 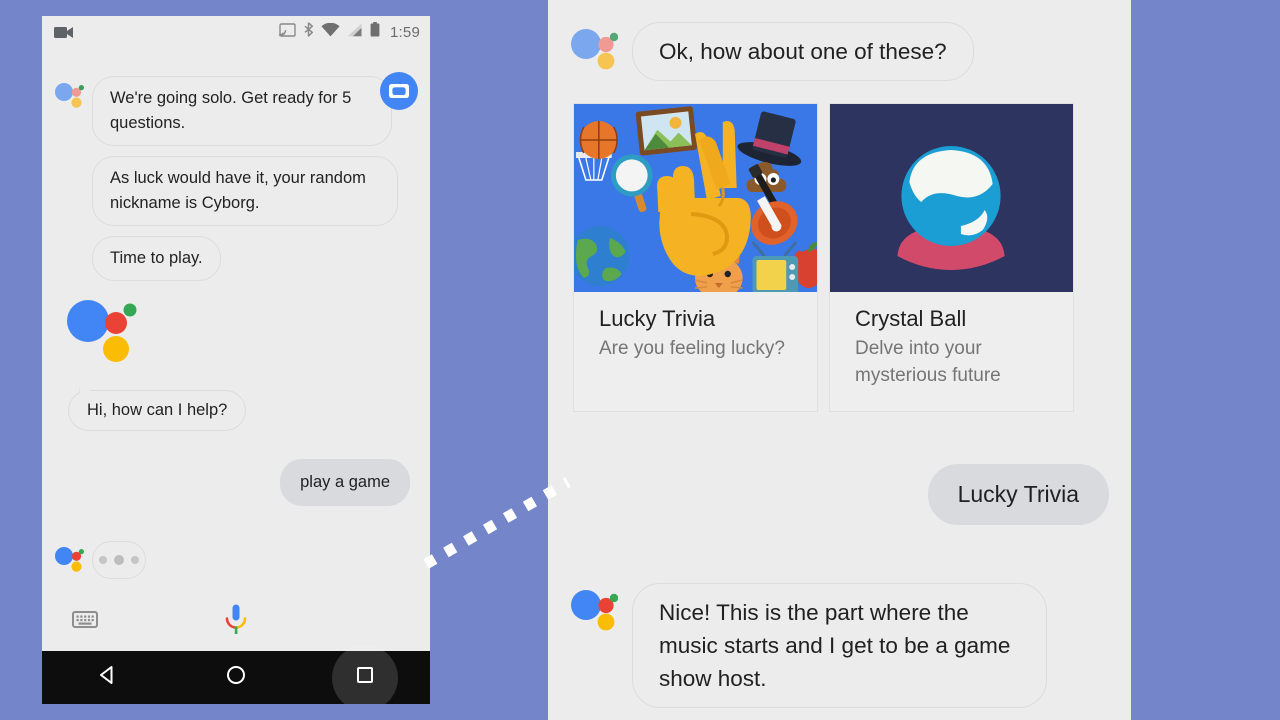 What do you see at coordinates (692, 348) in the screenshot?
I see `card-subtitle: Are you feeling lucky?` at bounding box center [692, 348].